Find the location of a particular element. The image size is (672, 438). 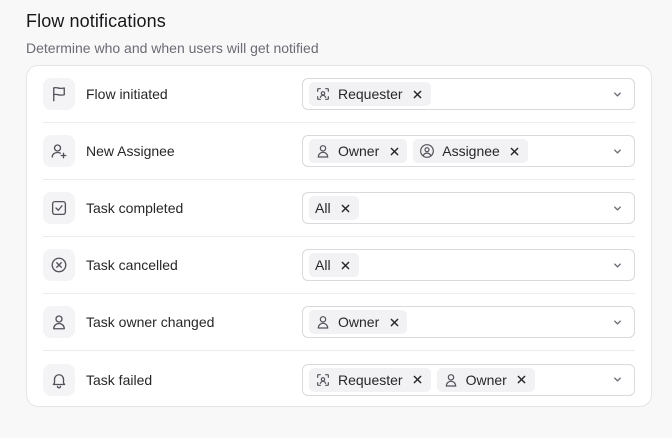

user-plus-icon is located at coordinates (59, 151).